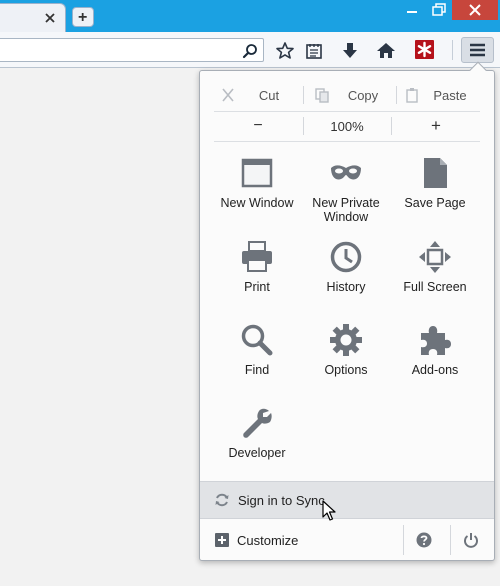 Image resolution: width=500 pixels, height=586 pixels. What do you see at coordinates (250, 51) in the screenshot?
I see `search-icon` at bounding box center [250, 51].